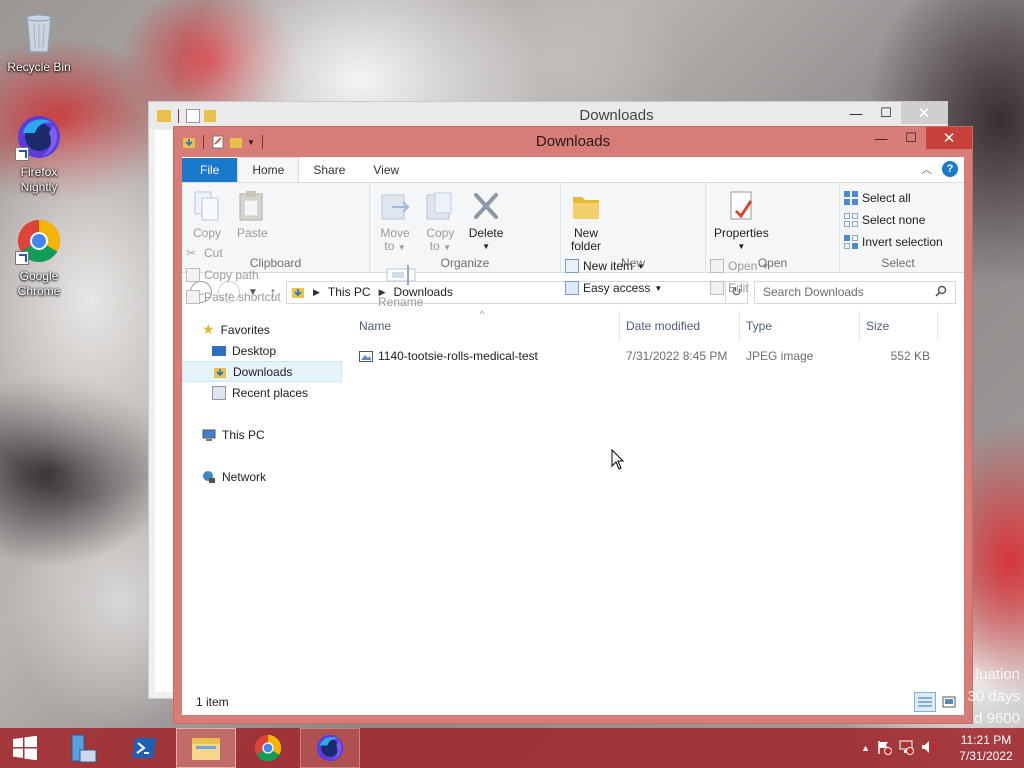 Image resolution: width=1024 pixels, height=768 pixels. I want to click on new-folder-button: New folder, so click(586, 221).